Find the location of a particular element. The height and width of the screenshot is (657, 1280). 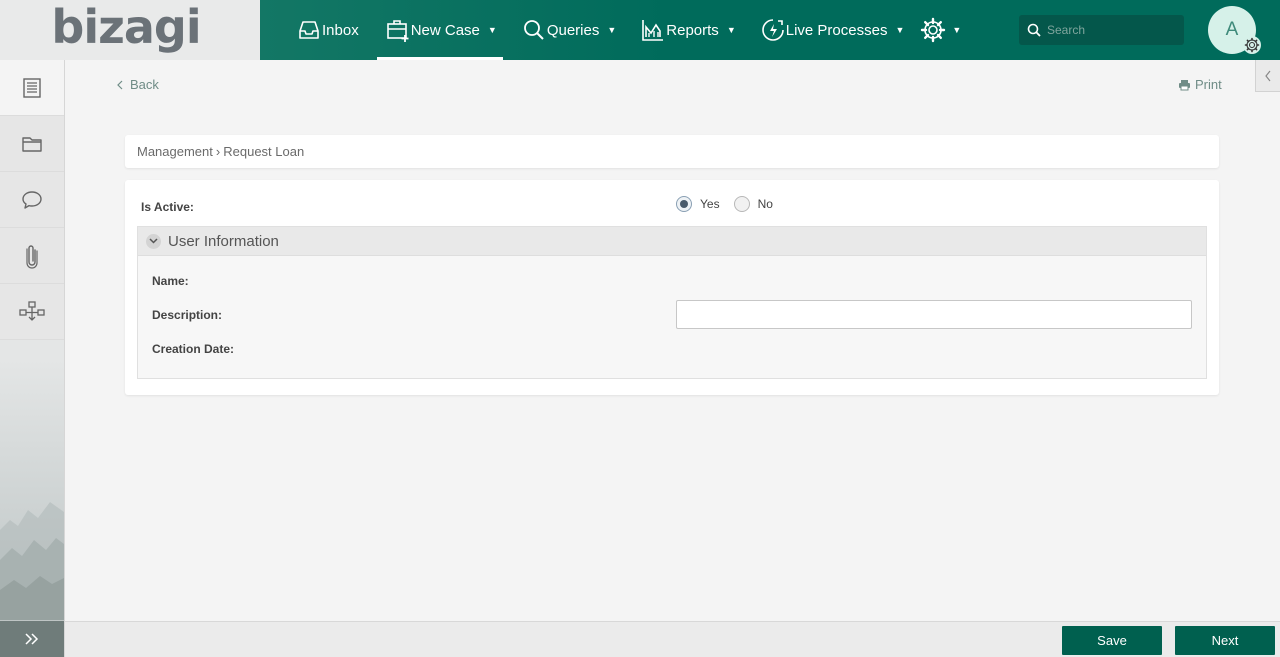

group-title: User Information is located at coordinates (223, 241).